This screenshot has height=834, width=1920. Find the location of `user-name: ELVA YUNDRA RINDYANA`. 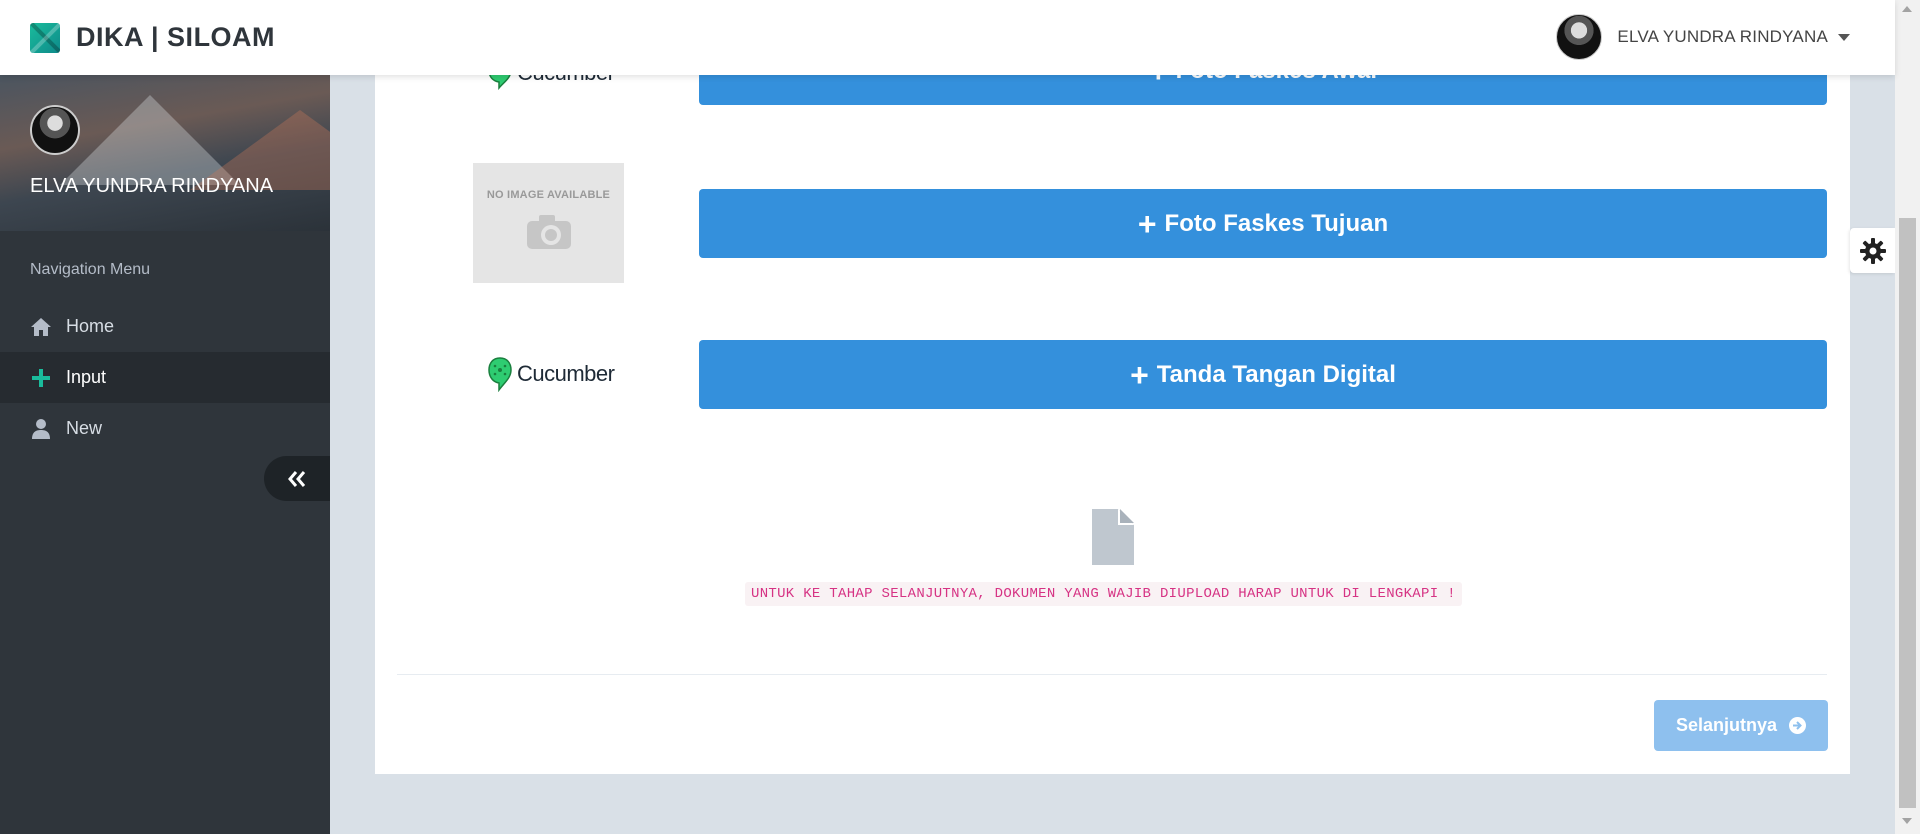

user-name: ELVA YUNDRA RINDYANA is located at coordinates (1722, 36).